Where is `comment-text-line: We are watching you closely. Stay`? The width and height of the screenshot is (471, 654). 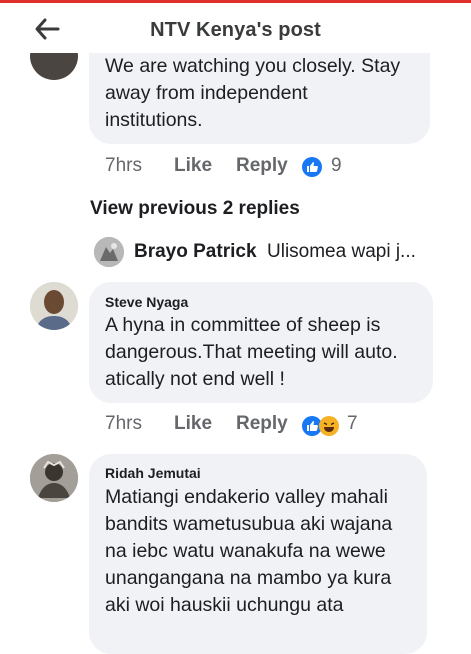 comment-text-line: We are watching you closely. Stay is located at coordinates (253, 66).